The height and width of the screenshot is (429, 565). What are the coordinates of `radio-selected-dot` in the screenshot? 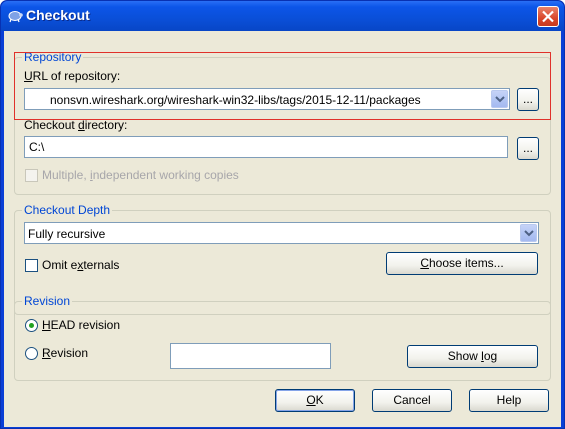 It's located at (31, 325).